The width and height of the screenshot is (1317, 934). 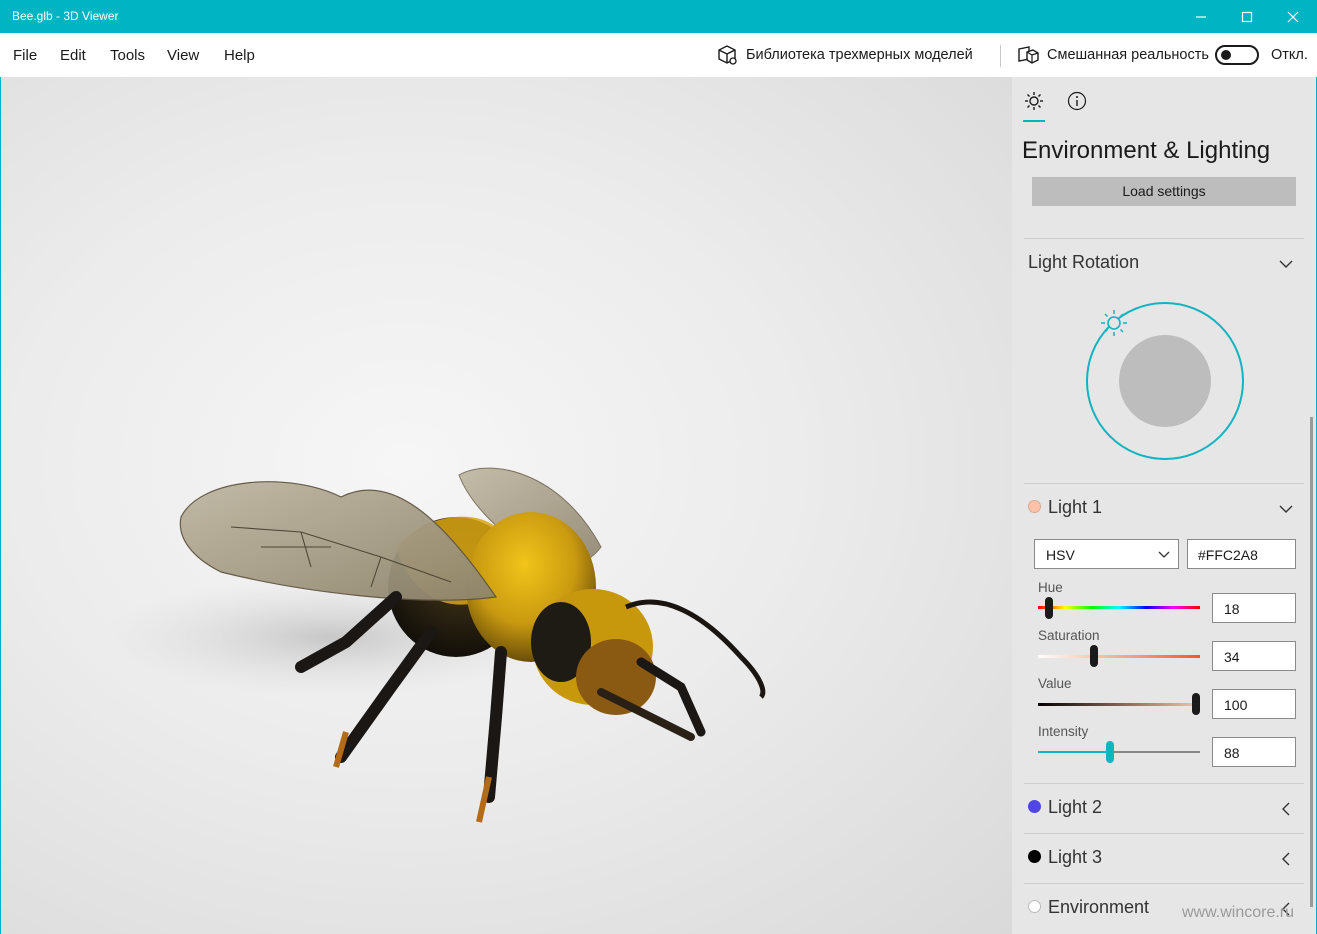 I want to click on tab-lighting, so click(x=1034, y=101).